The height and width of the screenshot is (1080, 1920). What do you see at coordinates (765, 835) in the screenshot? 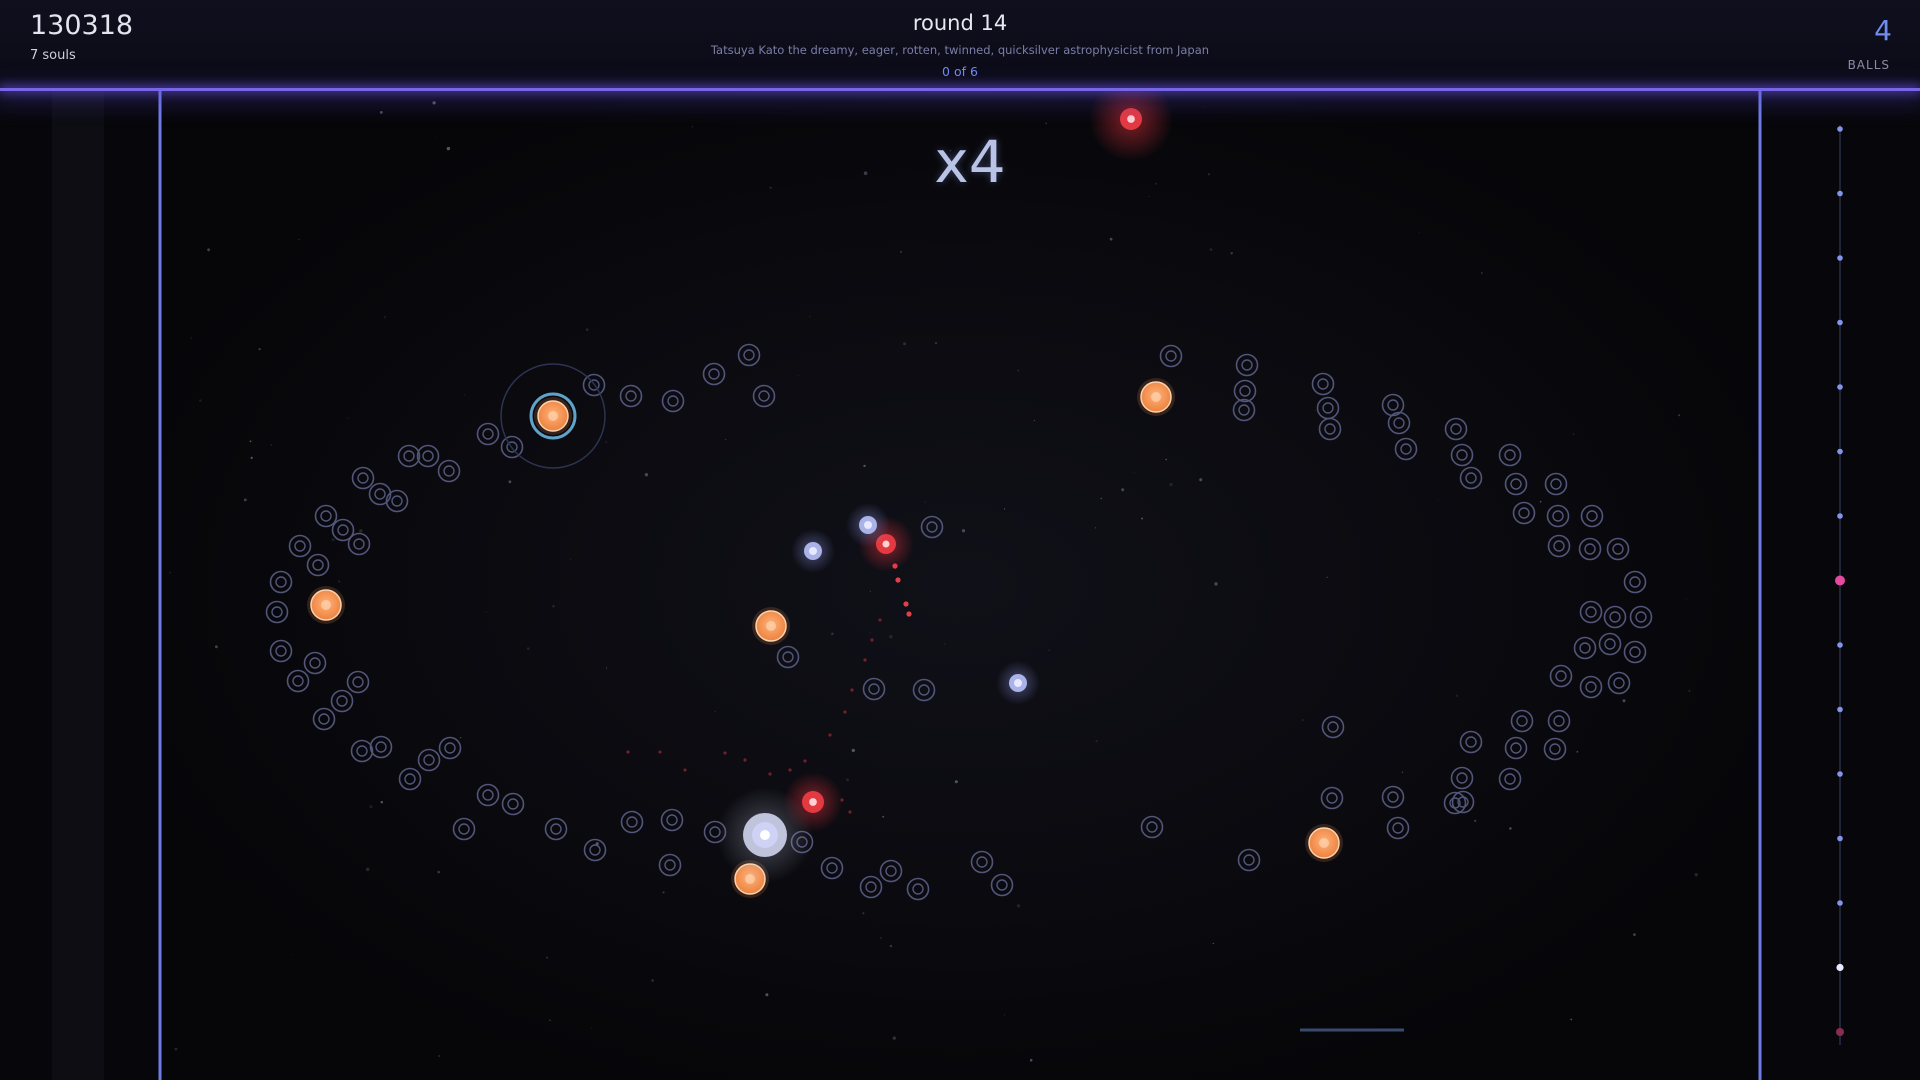
I see `white-ball-icon` at bounding box center [765, 835].